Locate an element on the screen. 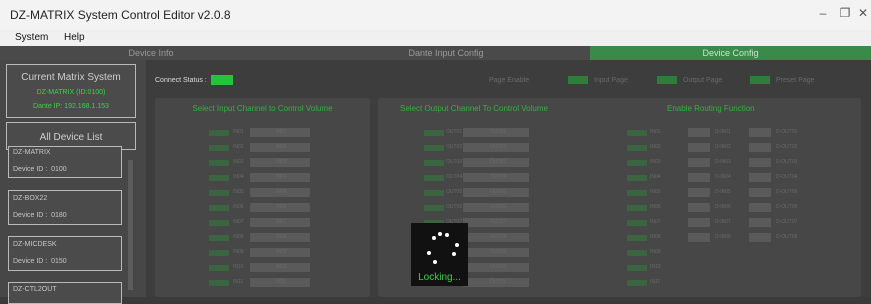 The image size is (871, 304). device-name: DZ-MATRIX is located at coordinates (32, 152).